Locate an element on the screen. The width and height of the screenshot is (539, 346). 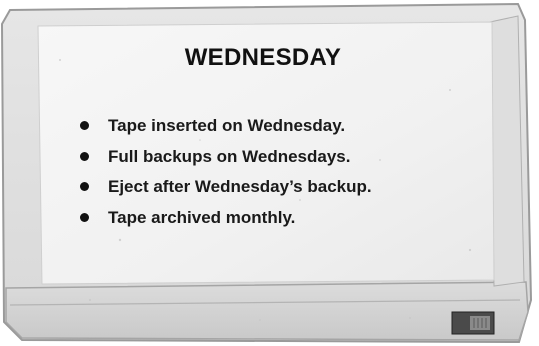
cartridge-side-rim is located at coordinates (507, 151).